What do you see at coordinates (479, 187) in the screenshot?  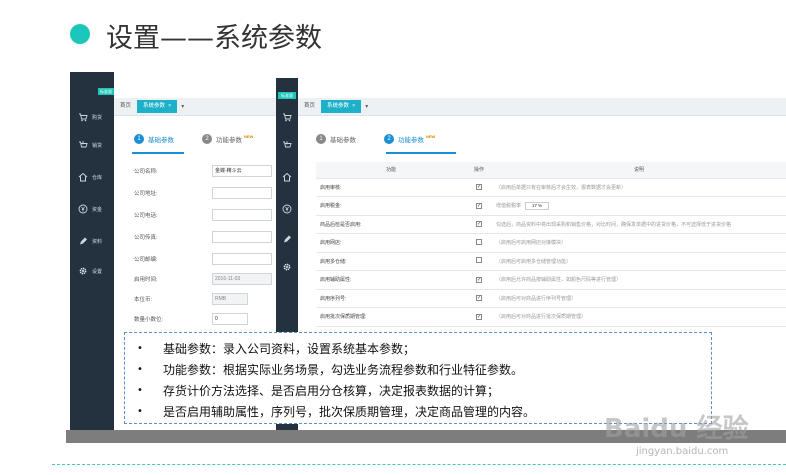 I see `enable-audit-checkbox: ✓` at bounding box center [479, 187].